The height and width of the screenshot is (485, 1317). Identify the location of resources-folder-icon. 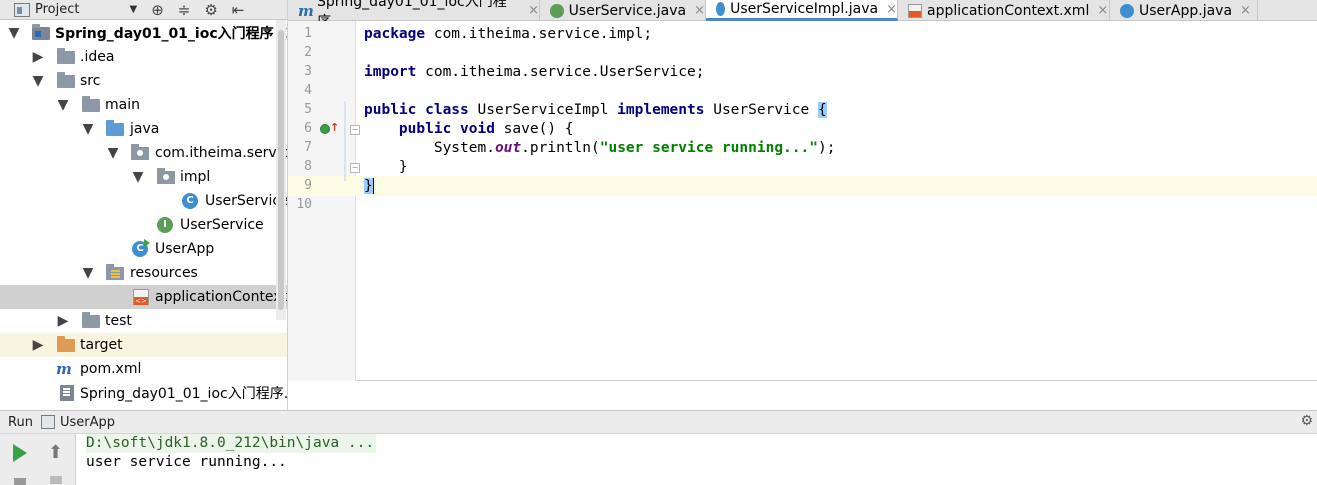
(115, 272).